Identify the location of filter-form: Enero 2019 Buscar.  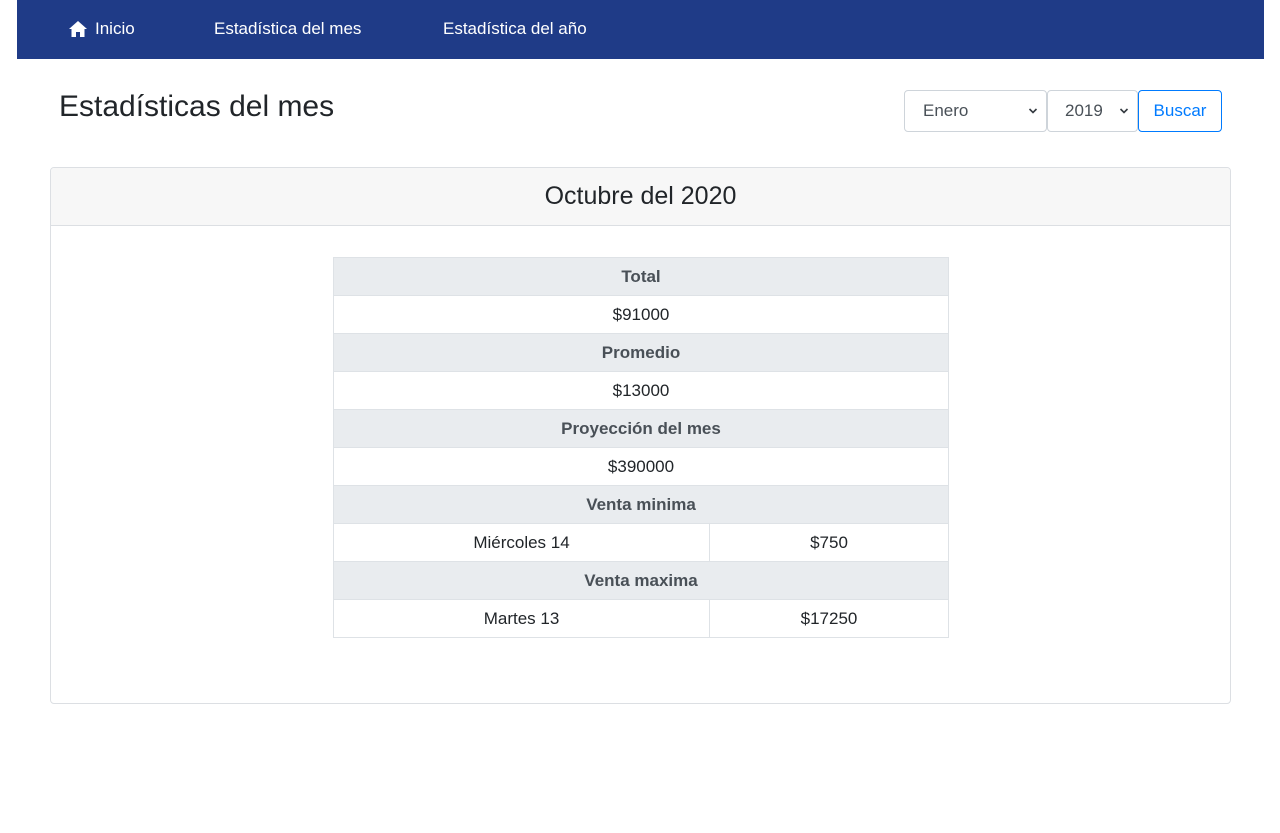
(1063, 111).